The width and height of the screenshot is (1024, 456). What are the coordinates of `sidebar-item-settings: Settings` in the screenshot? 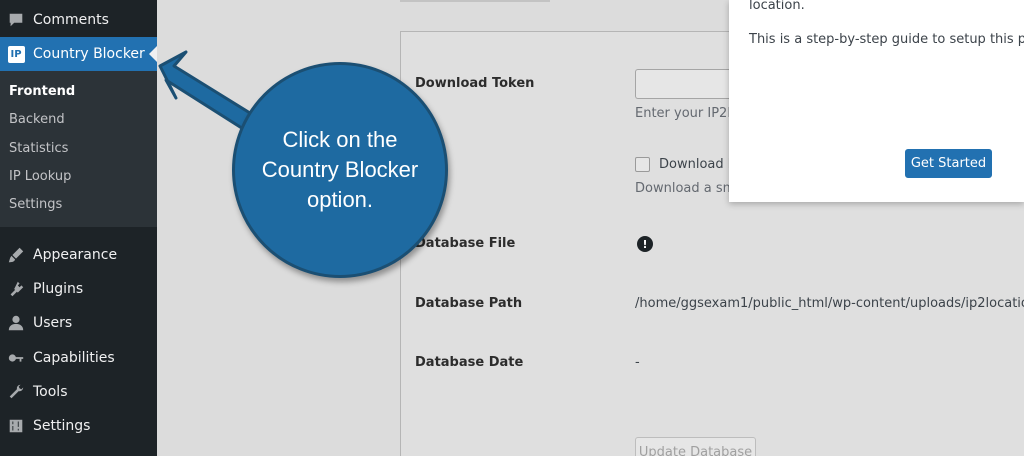 It's located at (78, 426).